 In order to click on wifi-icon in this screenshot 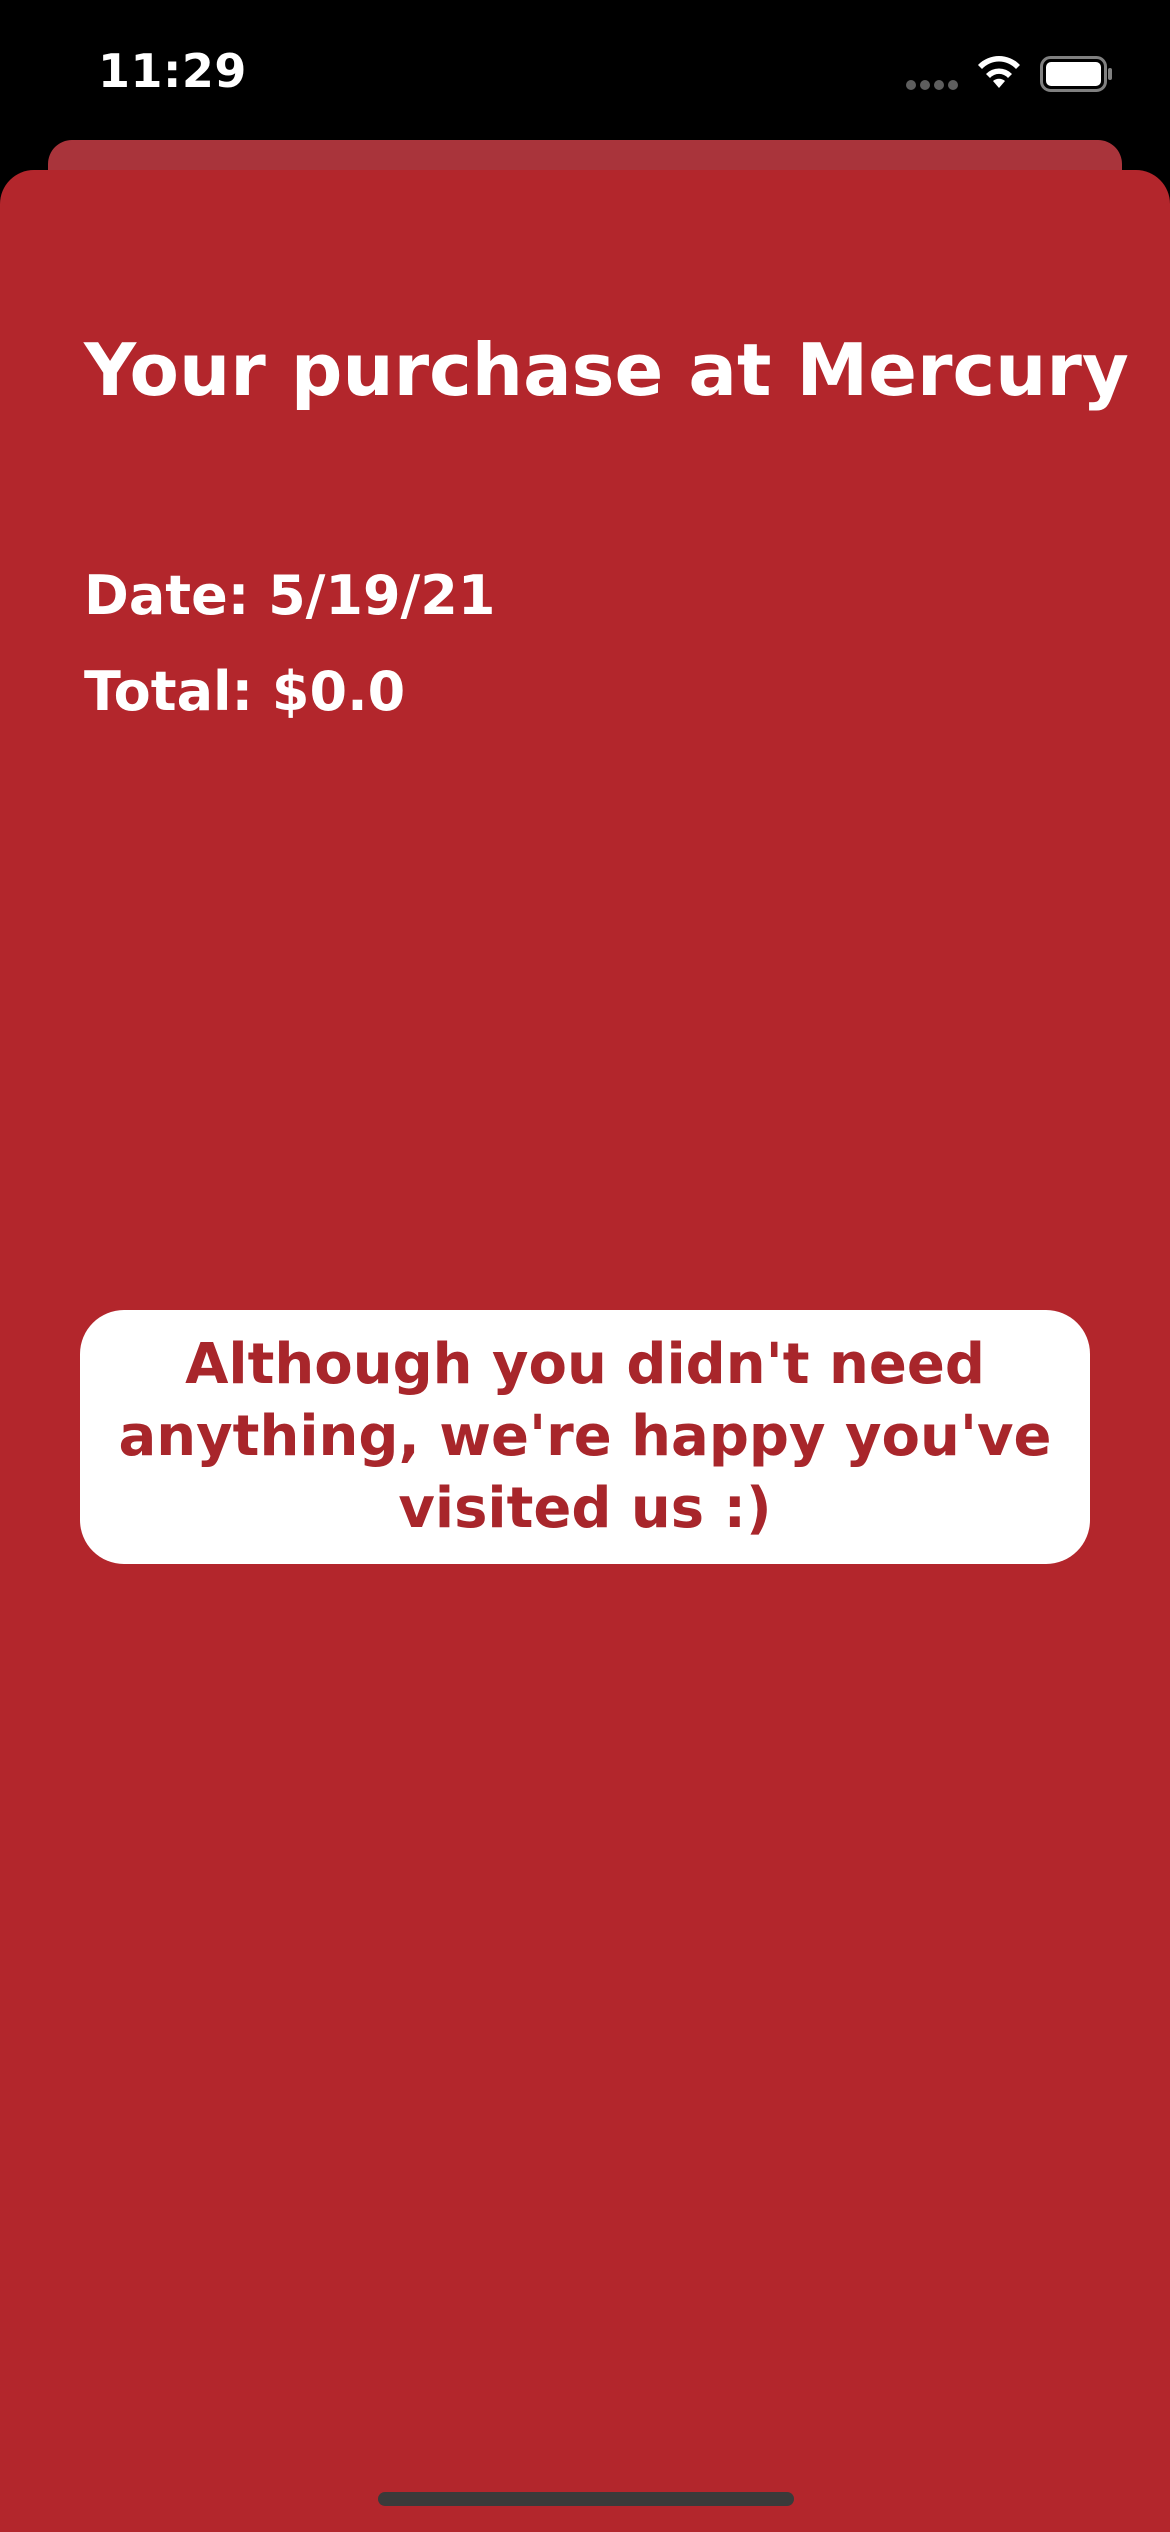, I will do `click(999, 72)`.